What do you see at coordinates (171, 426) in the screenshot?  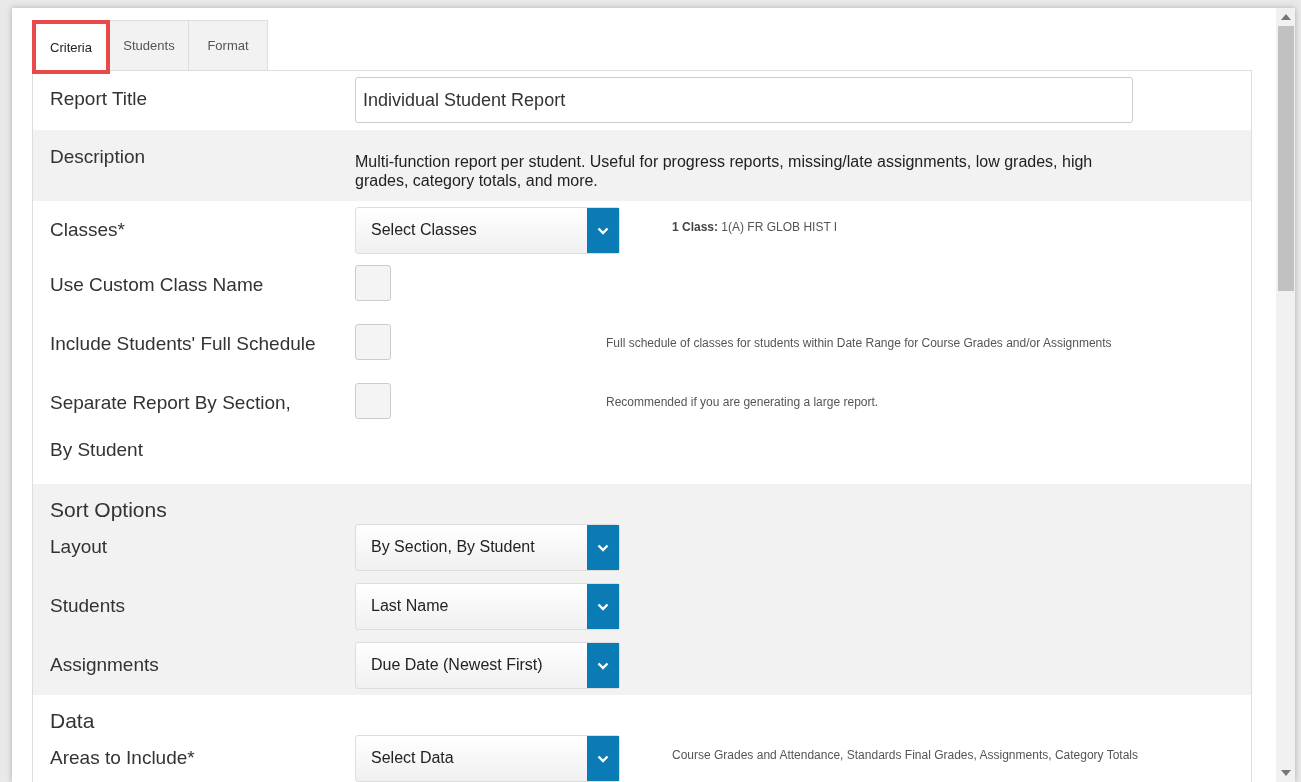 I see `field-label: Separate Report By Section, By Student` at bounding box center [171, 426].